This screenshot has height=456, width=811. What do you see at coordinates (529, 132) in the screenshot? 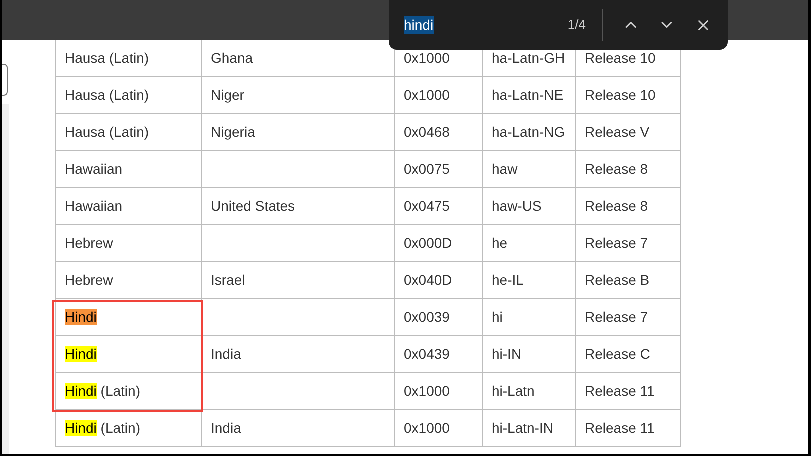
I see `table-cell-text: ha-Latn-NG` at bounding box center [529, 132].